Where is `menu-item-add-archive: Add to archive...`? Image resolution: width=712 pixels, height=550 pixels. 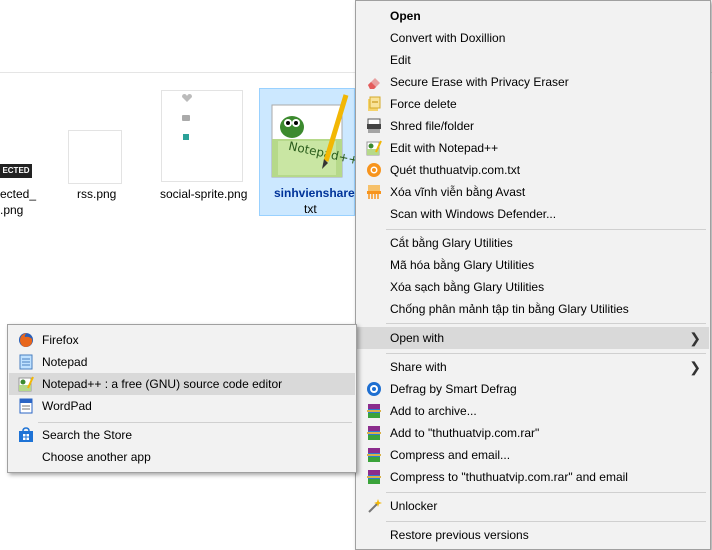
menu-item-add-archive: Add to archive... is located at coordinates (533, 411).